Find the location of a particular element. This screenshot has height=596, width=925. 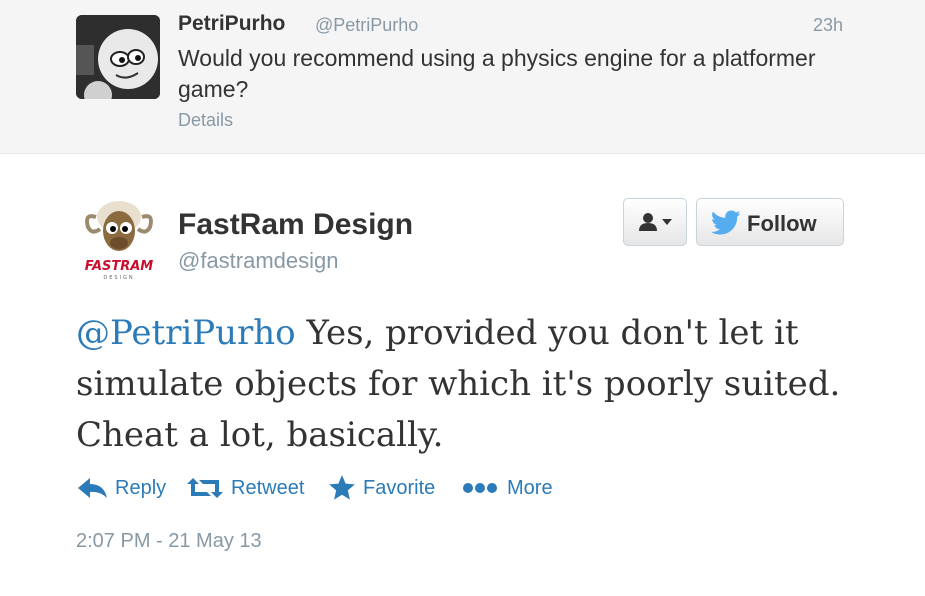

parent-author-name: PetriPurho is located at coordinates (231, 24).